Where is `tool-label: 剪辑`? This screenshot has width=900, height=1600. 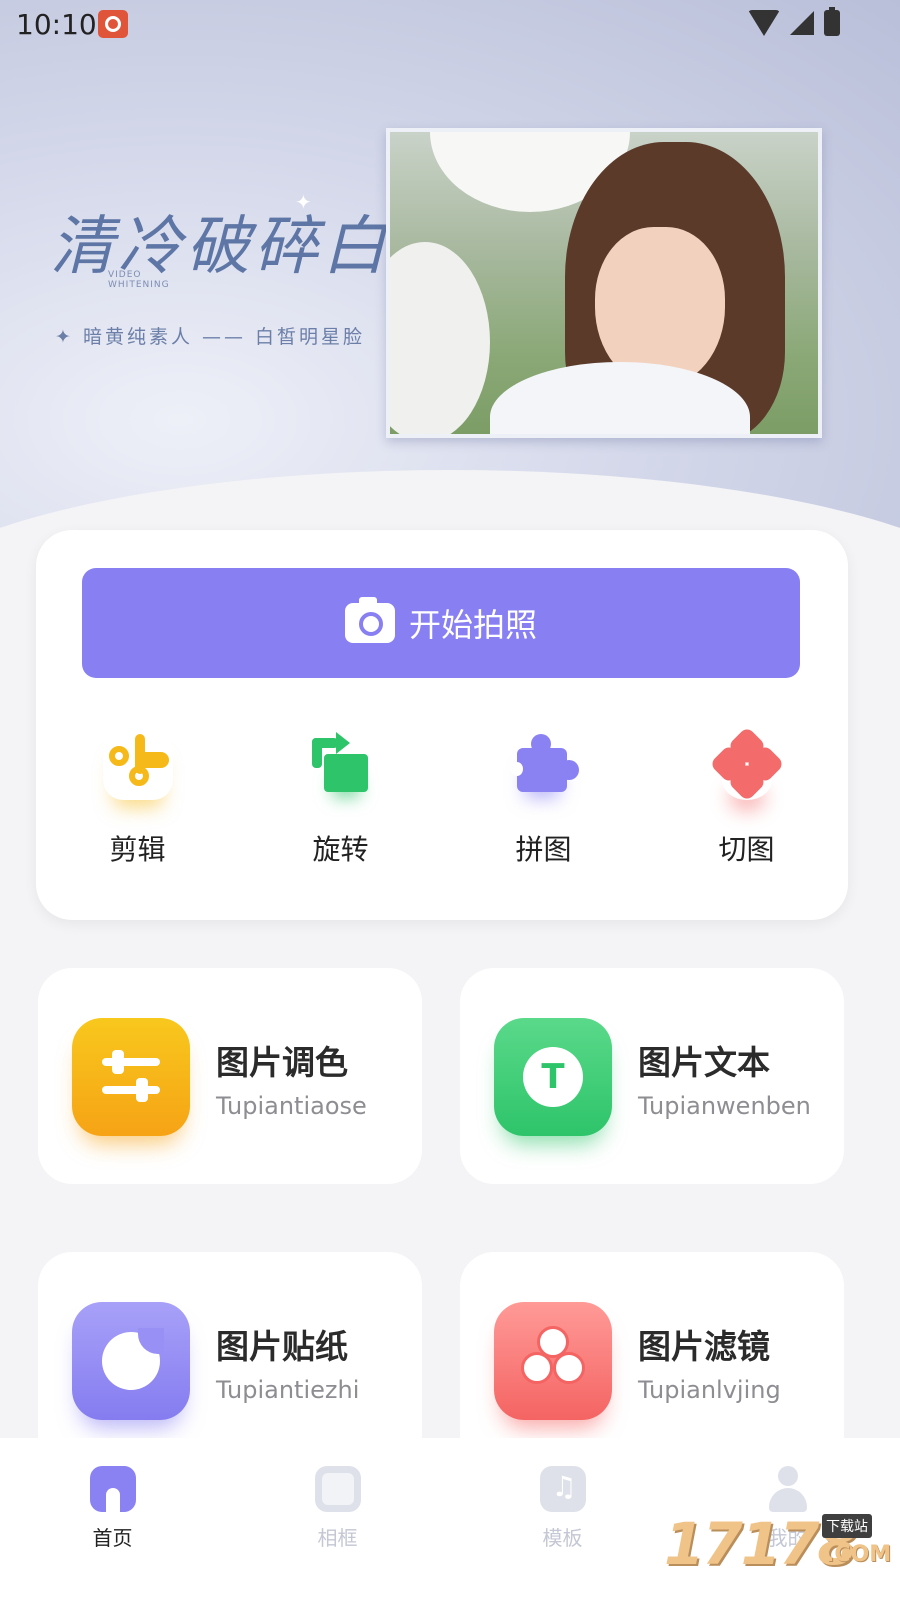 tool-label: 剪辑 is located at coordinates (137, 849).